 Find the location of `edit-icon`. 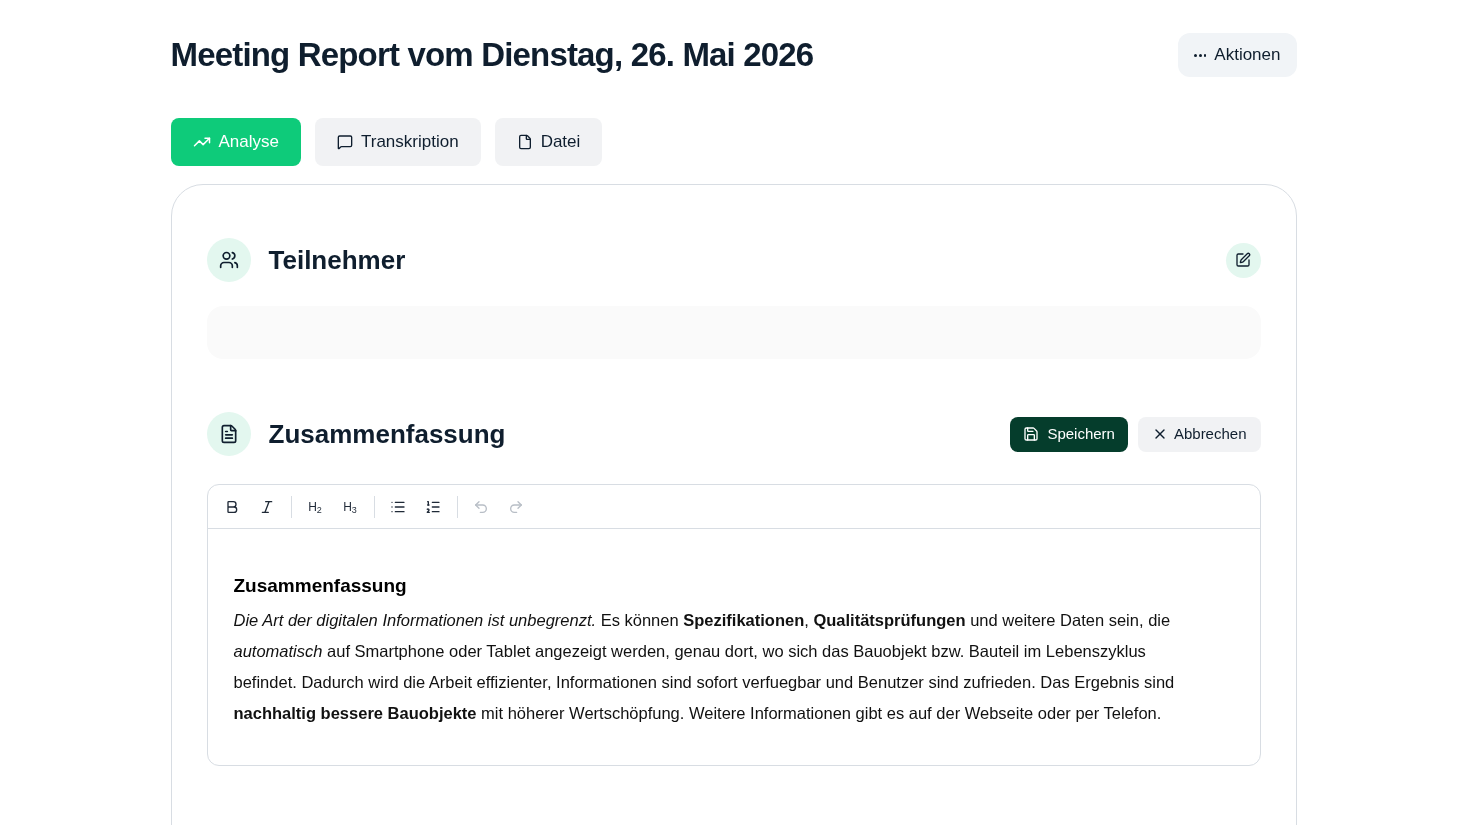

edit-icon is located at coordinates (1243, 260).